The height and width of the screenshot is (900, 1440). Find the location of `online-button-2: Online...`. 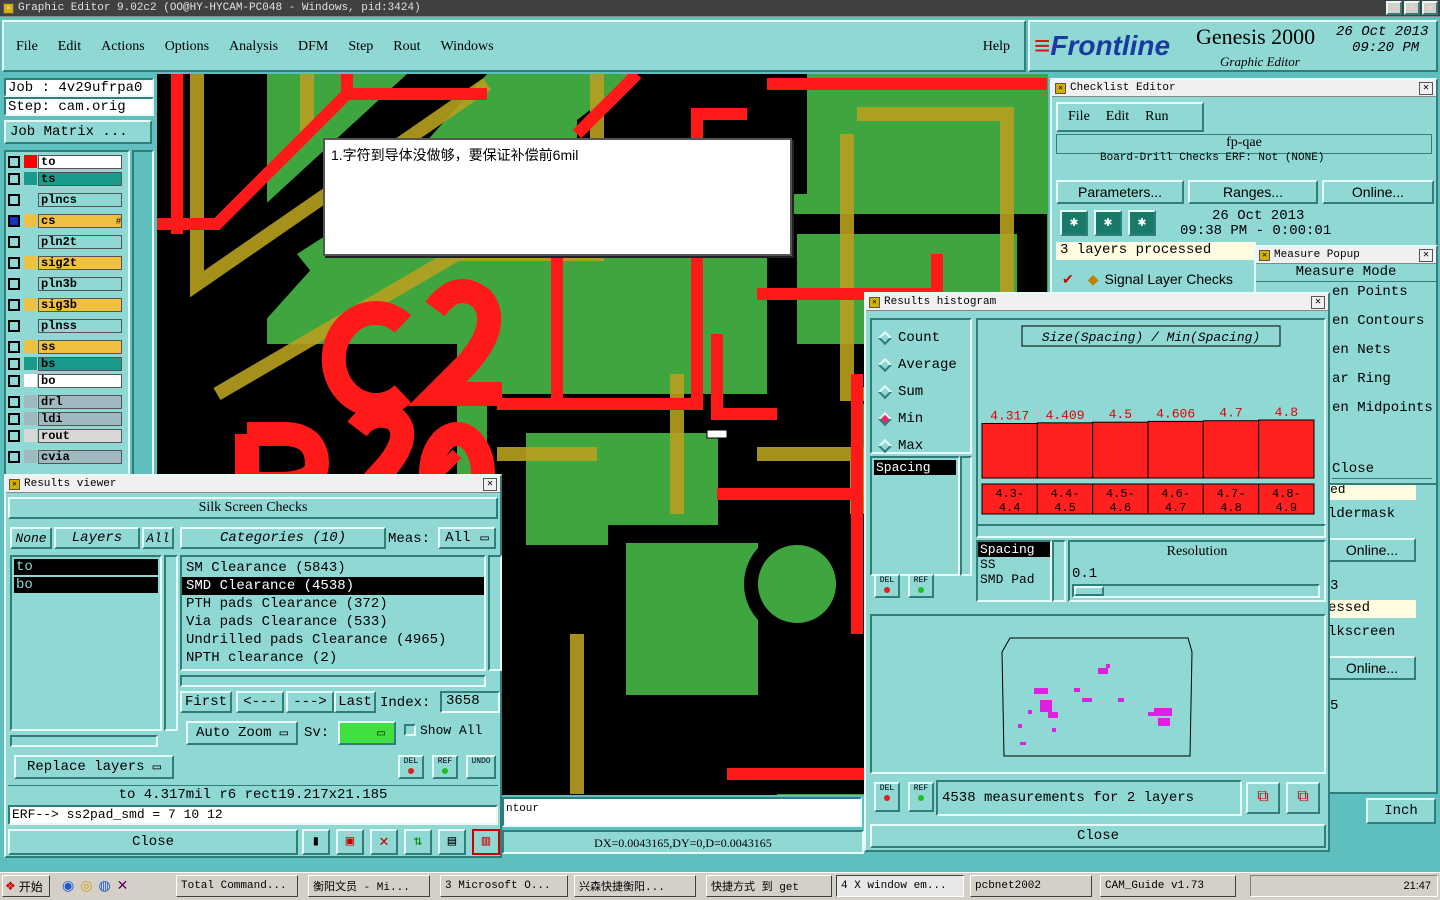

online-button-2: Online... is located at coordinates (1372, 550).